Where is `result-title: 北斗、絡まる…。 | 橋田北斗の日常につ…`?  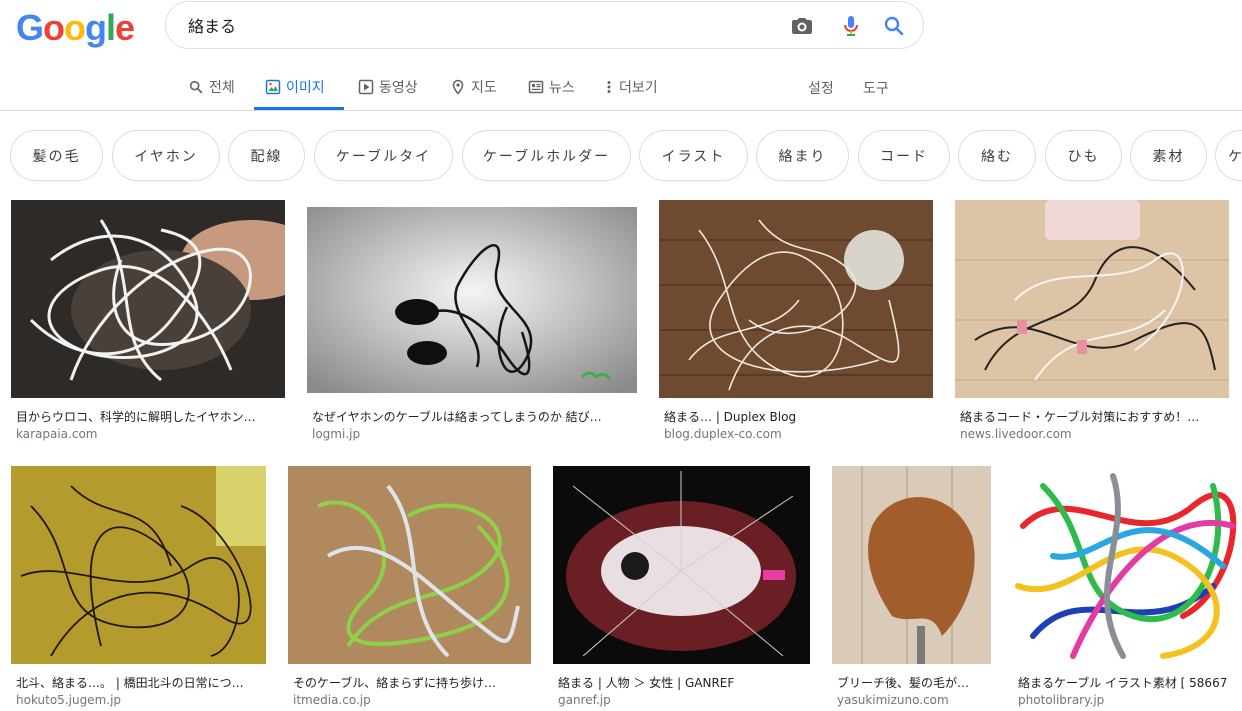 result-title: 北斗、絡まる…。 | 橋田北斗の日常につ… is located at coordinates (130, 683).